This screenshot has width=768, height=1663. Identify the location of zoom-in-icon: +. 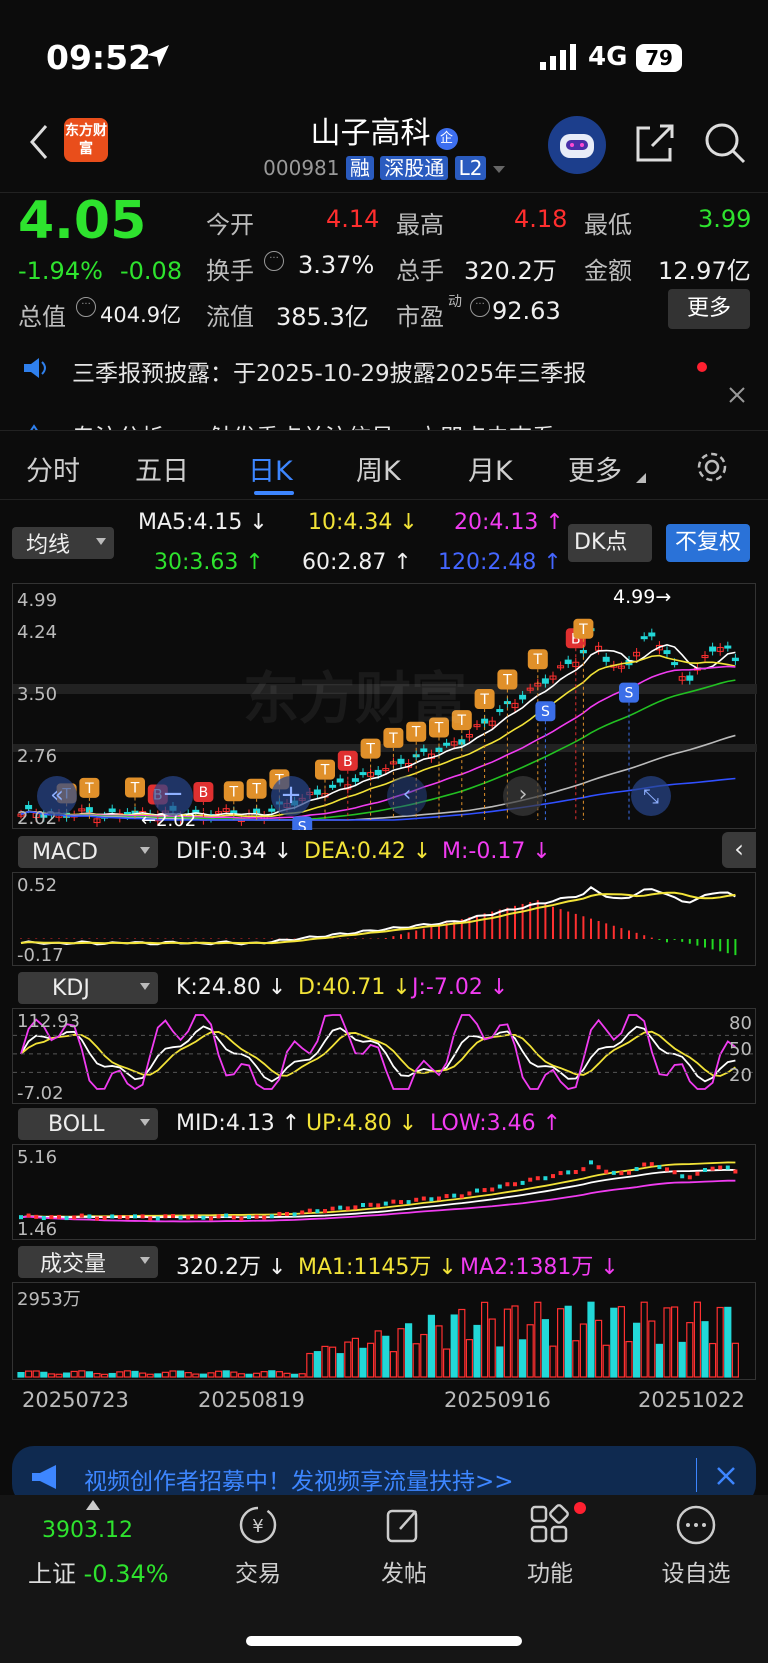
(291, 796).